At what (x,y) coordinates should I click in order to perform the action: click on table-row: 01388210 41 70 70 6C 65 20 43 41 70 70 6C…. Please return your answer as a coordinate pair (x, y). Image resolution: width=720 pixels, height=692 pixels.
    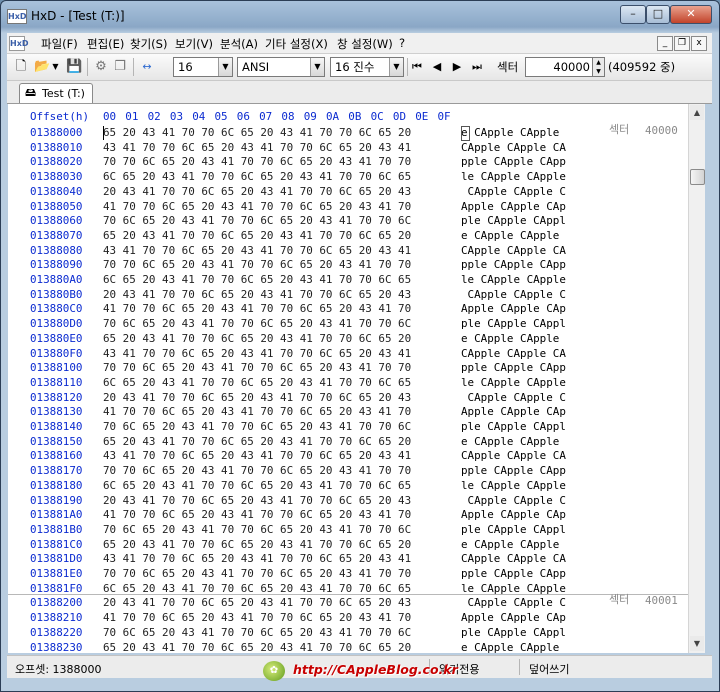
    Looking at the image, I should click on (348, 618).